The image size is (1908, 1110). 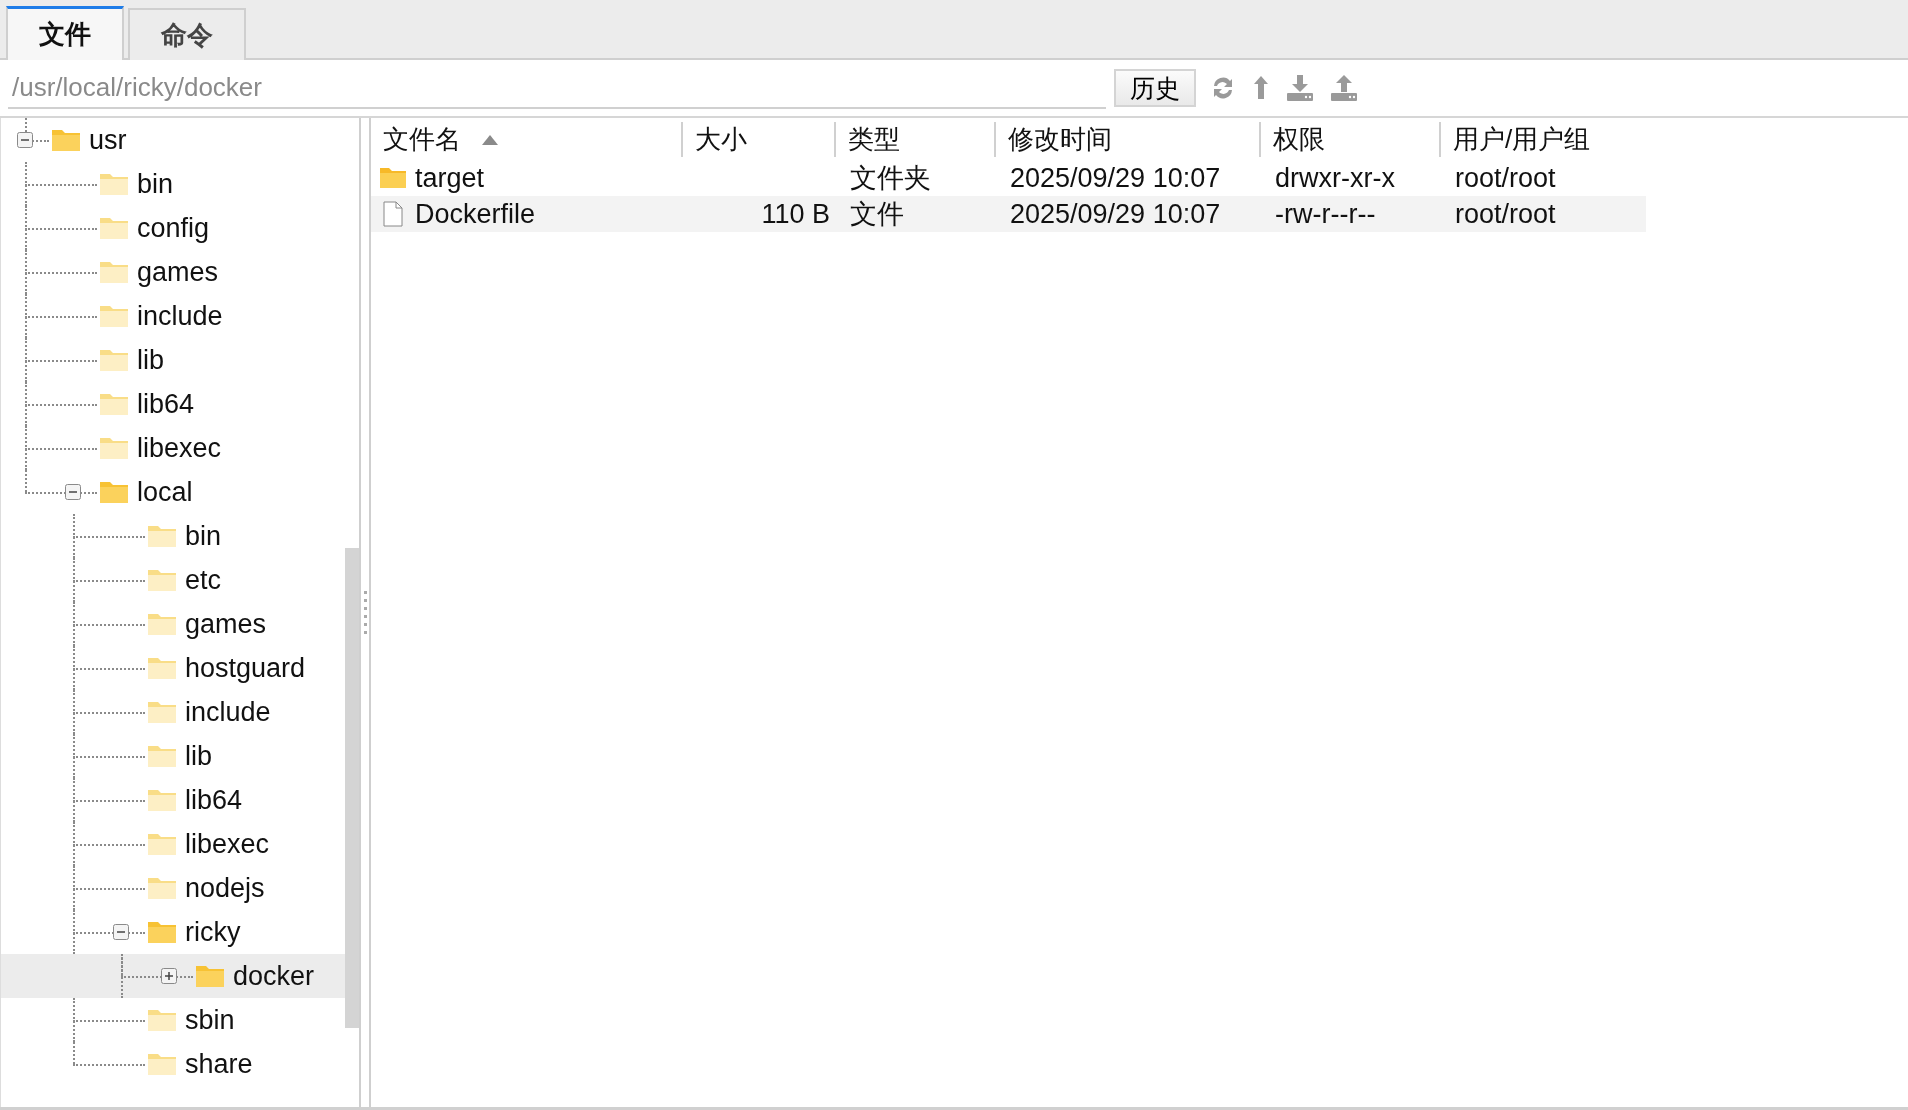 I want to click on column-header: 修改时间, so click(x=1128, y=139).